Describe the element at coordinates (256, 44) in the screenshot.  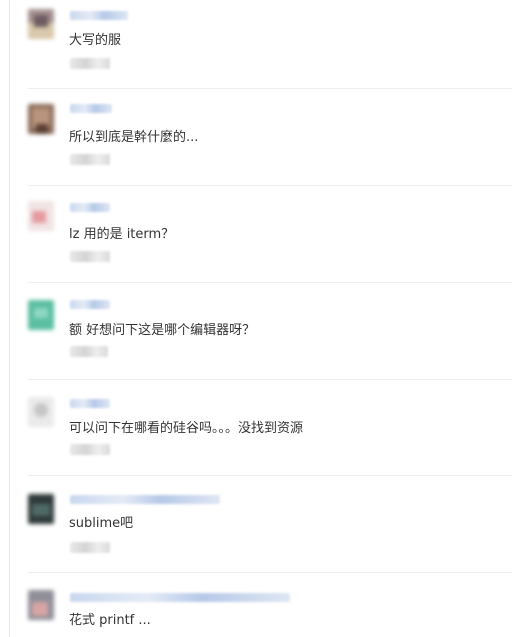
I see `comment-item: 大写的服` at that location.